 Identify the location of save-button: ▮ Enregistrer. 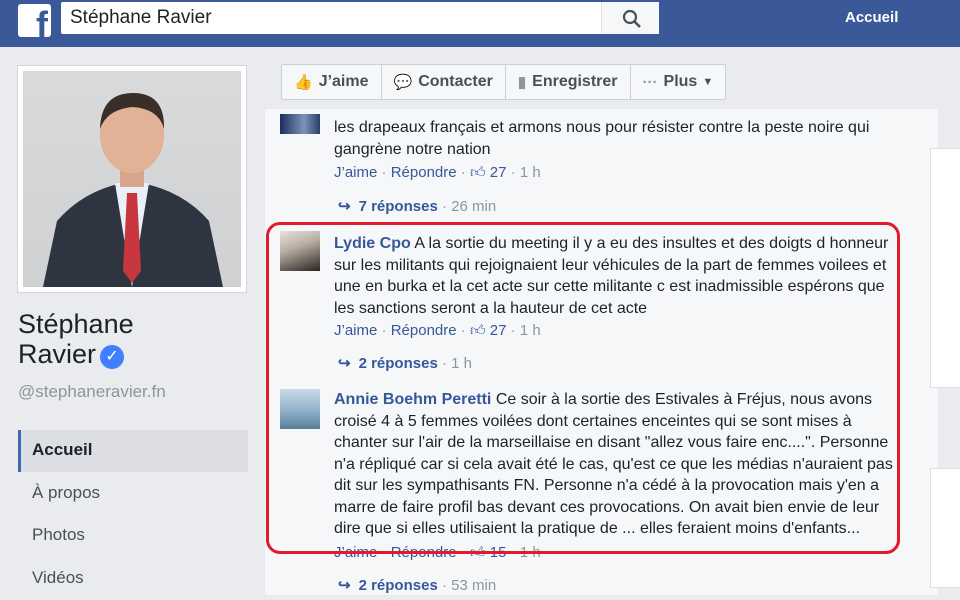
(568, 82).